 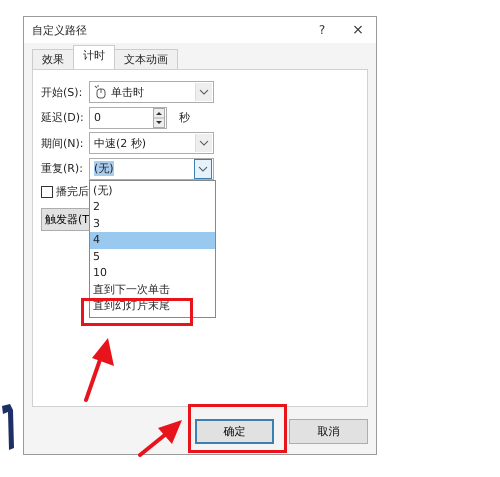 What do you see at coordinates (151, 92) in the screenshot?
I see `dropdown-field: 单击时` at bounding box center [151, 92].